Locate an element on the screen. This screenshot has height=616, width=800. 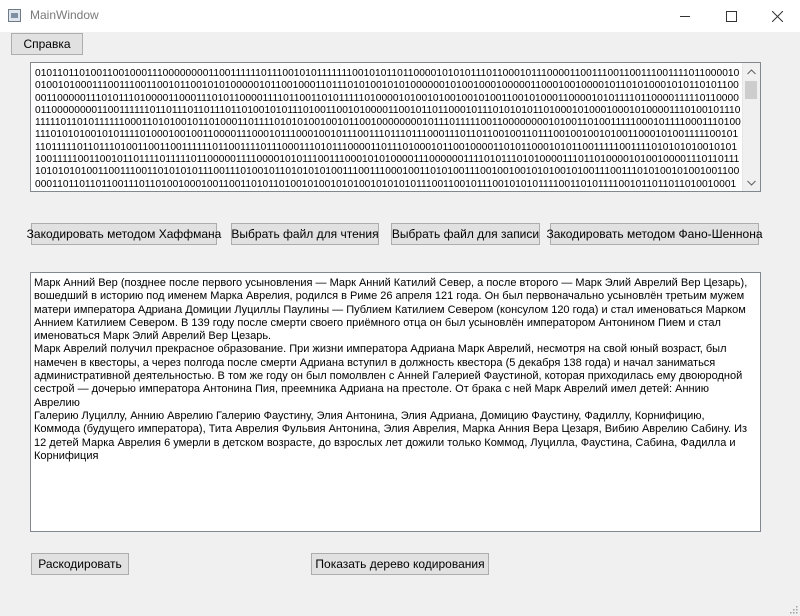
help-menu-button: Справка is located at coordinates (47, 44).